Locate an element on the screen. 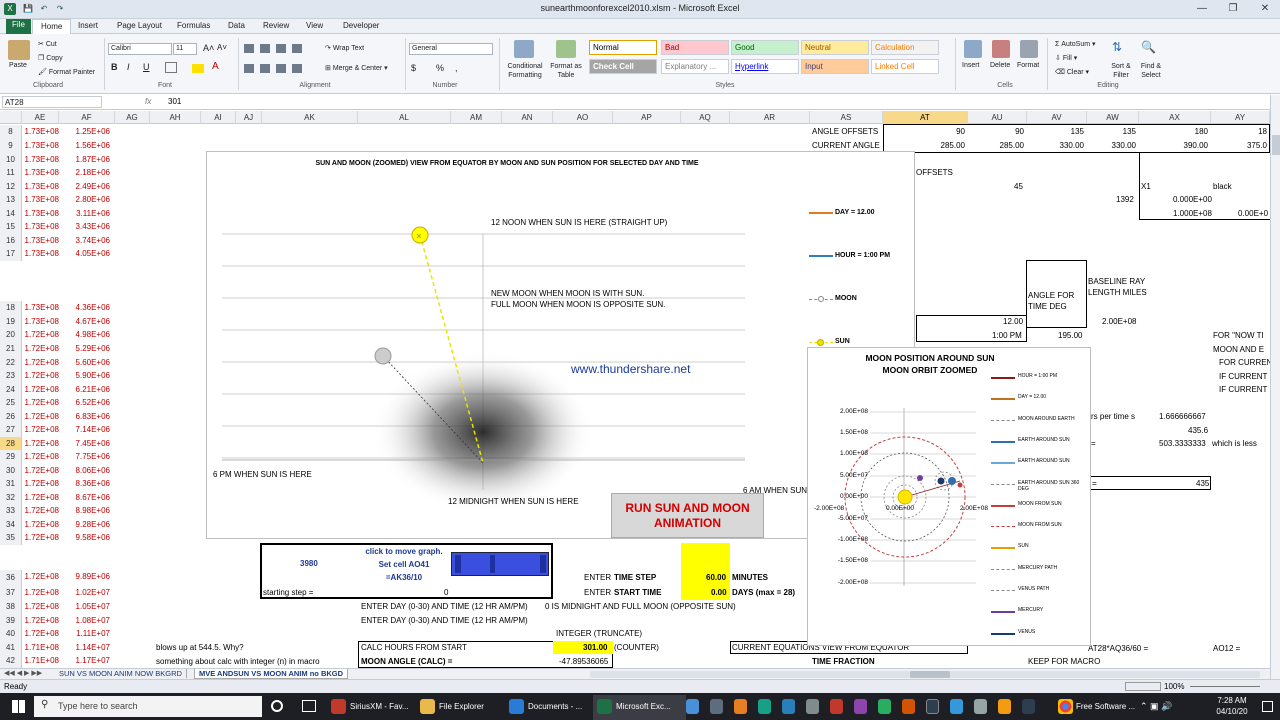 This screenshot has height=720, width=1280. cell-af-33: 8.98E+06 is located at coordinates (84, 510).